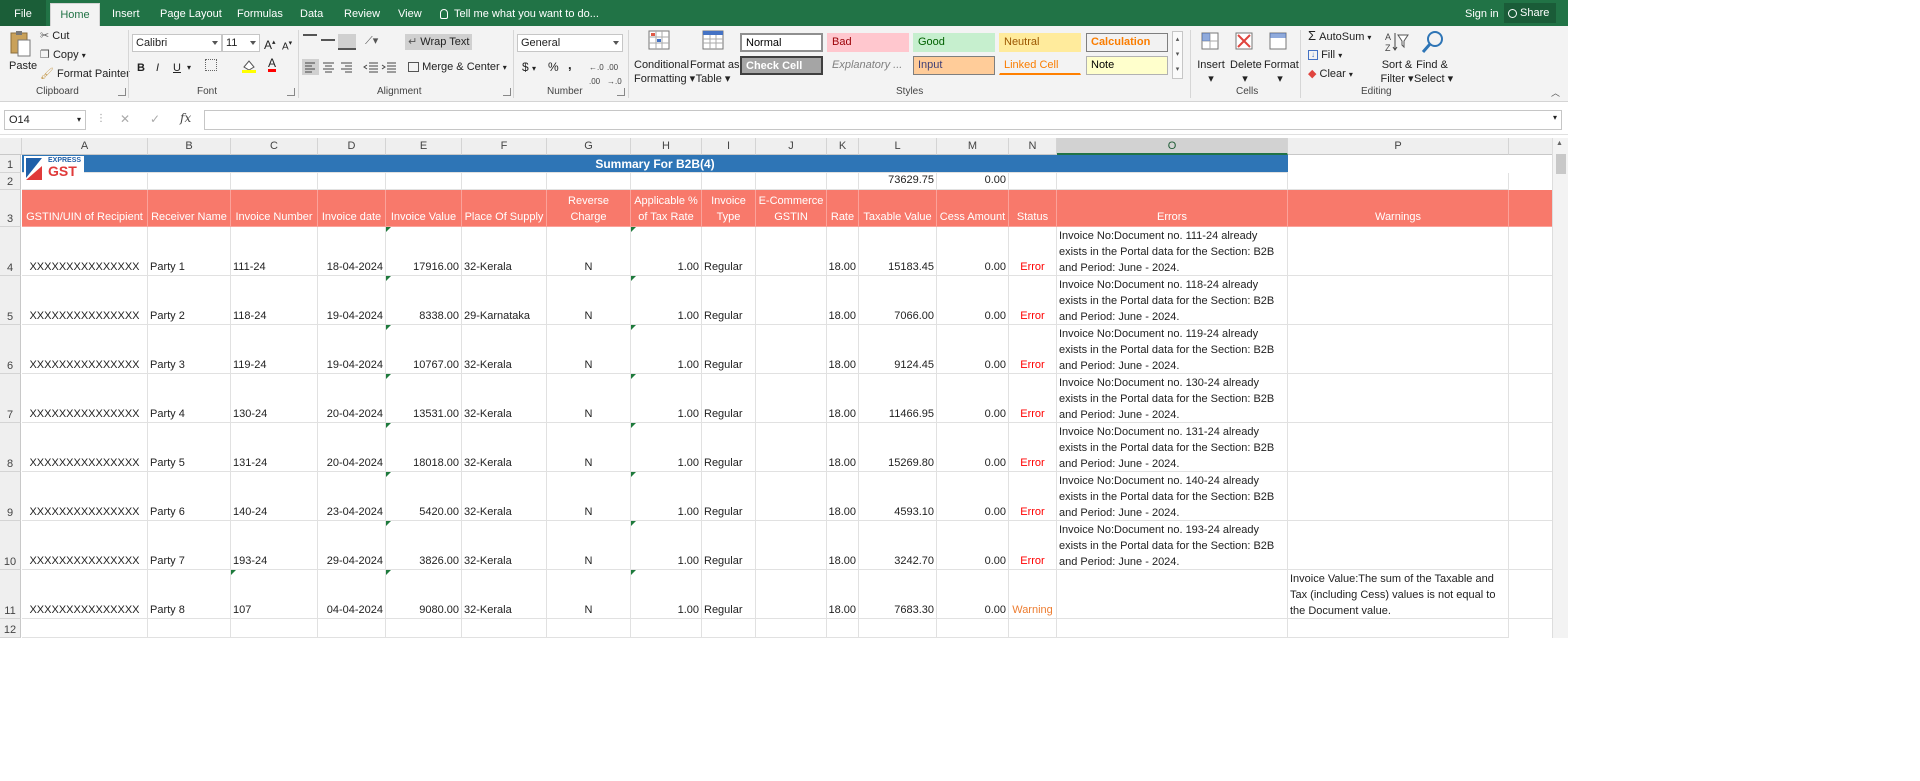  Describe the element at coordinates (1398, 628) in the screenshot. I see `cell-r12-p` at that location.